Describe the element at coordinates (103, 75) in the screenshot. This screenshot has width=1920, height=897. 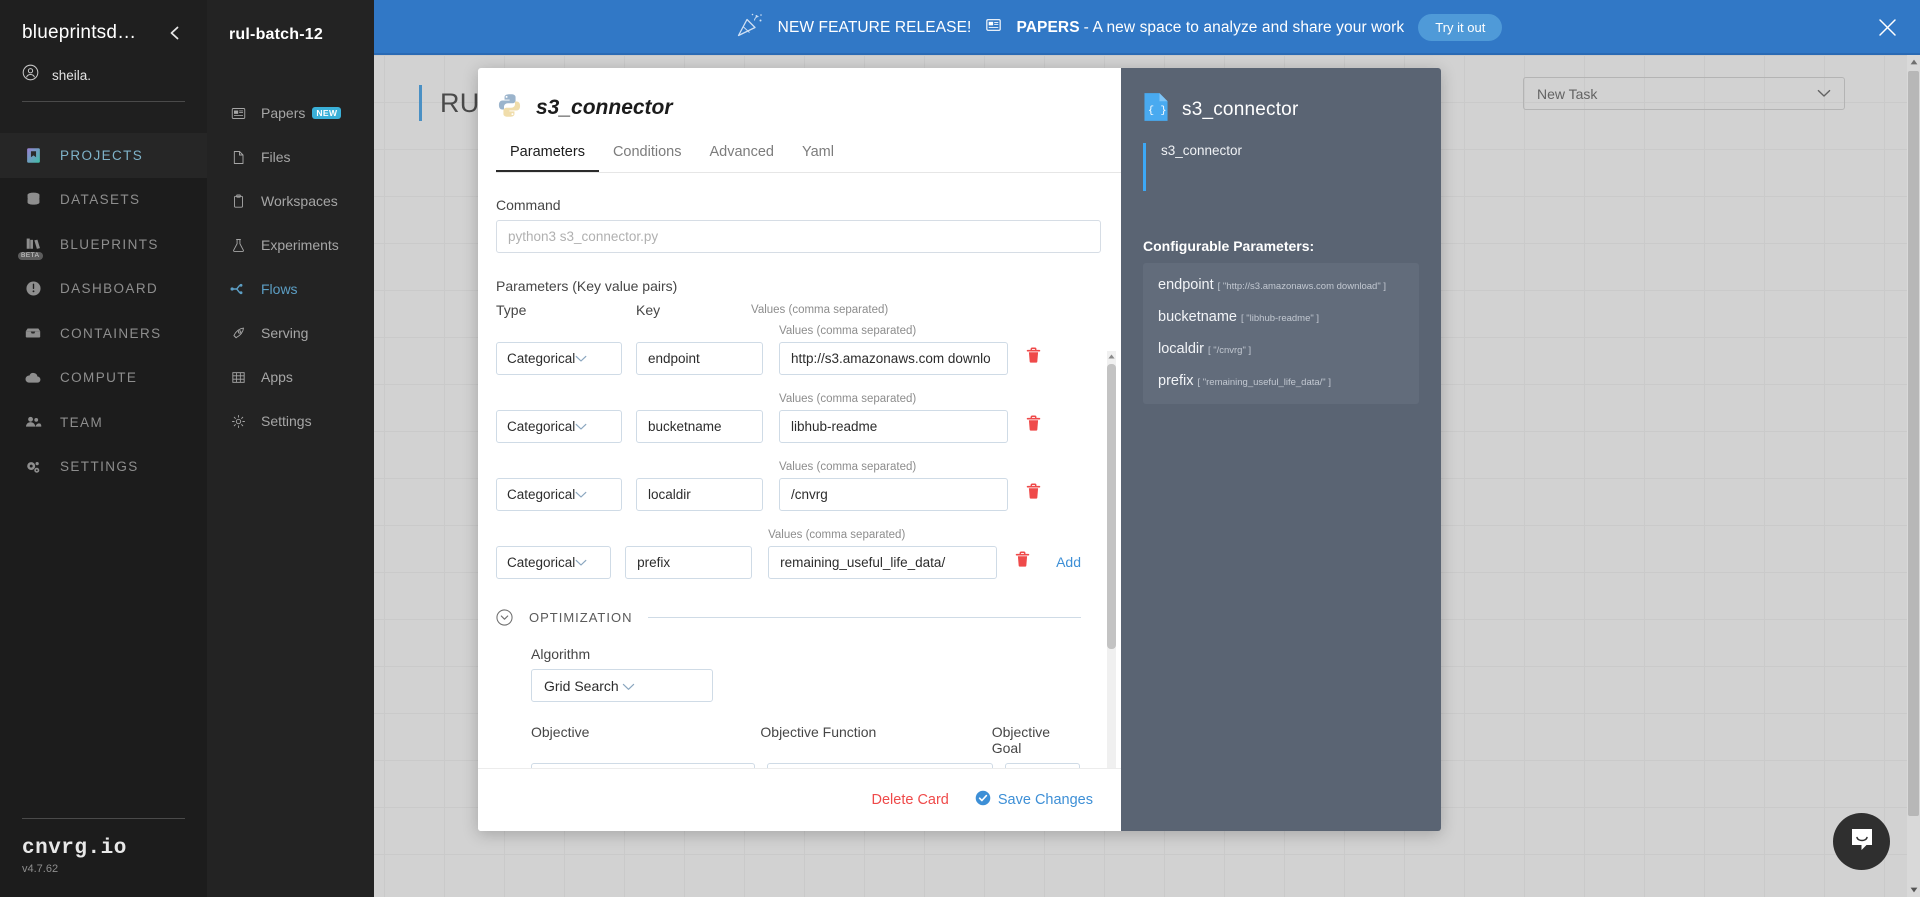
I see `user-row: sheila.` at that location.